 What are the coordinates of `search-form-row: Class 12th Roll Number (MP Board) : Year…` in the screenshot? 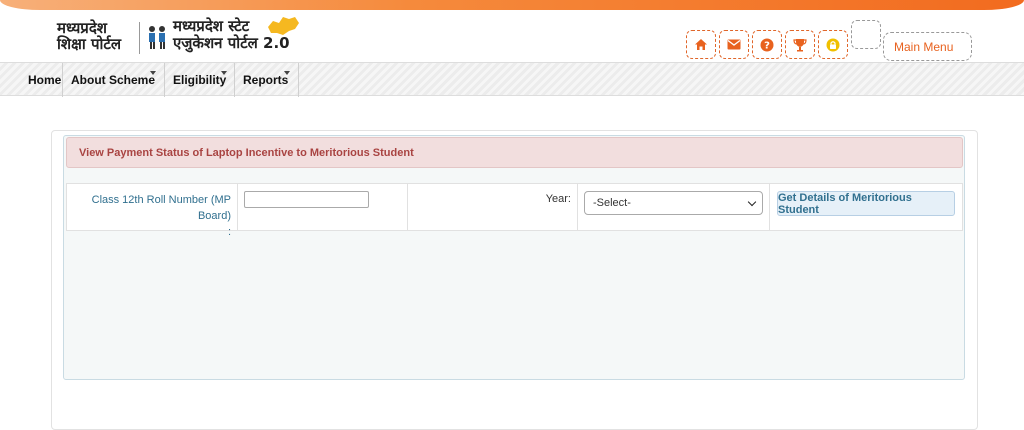 It's located at (515, 210).